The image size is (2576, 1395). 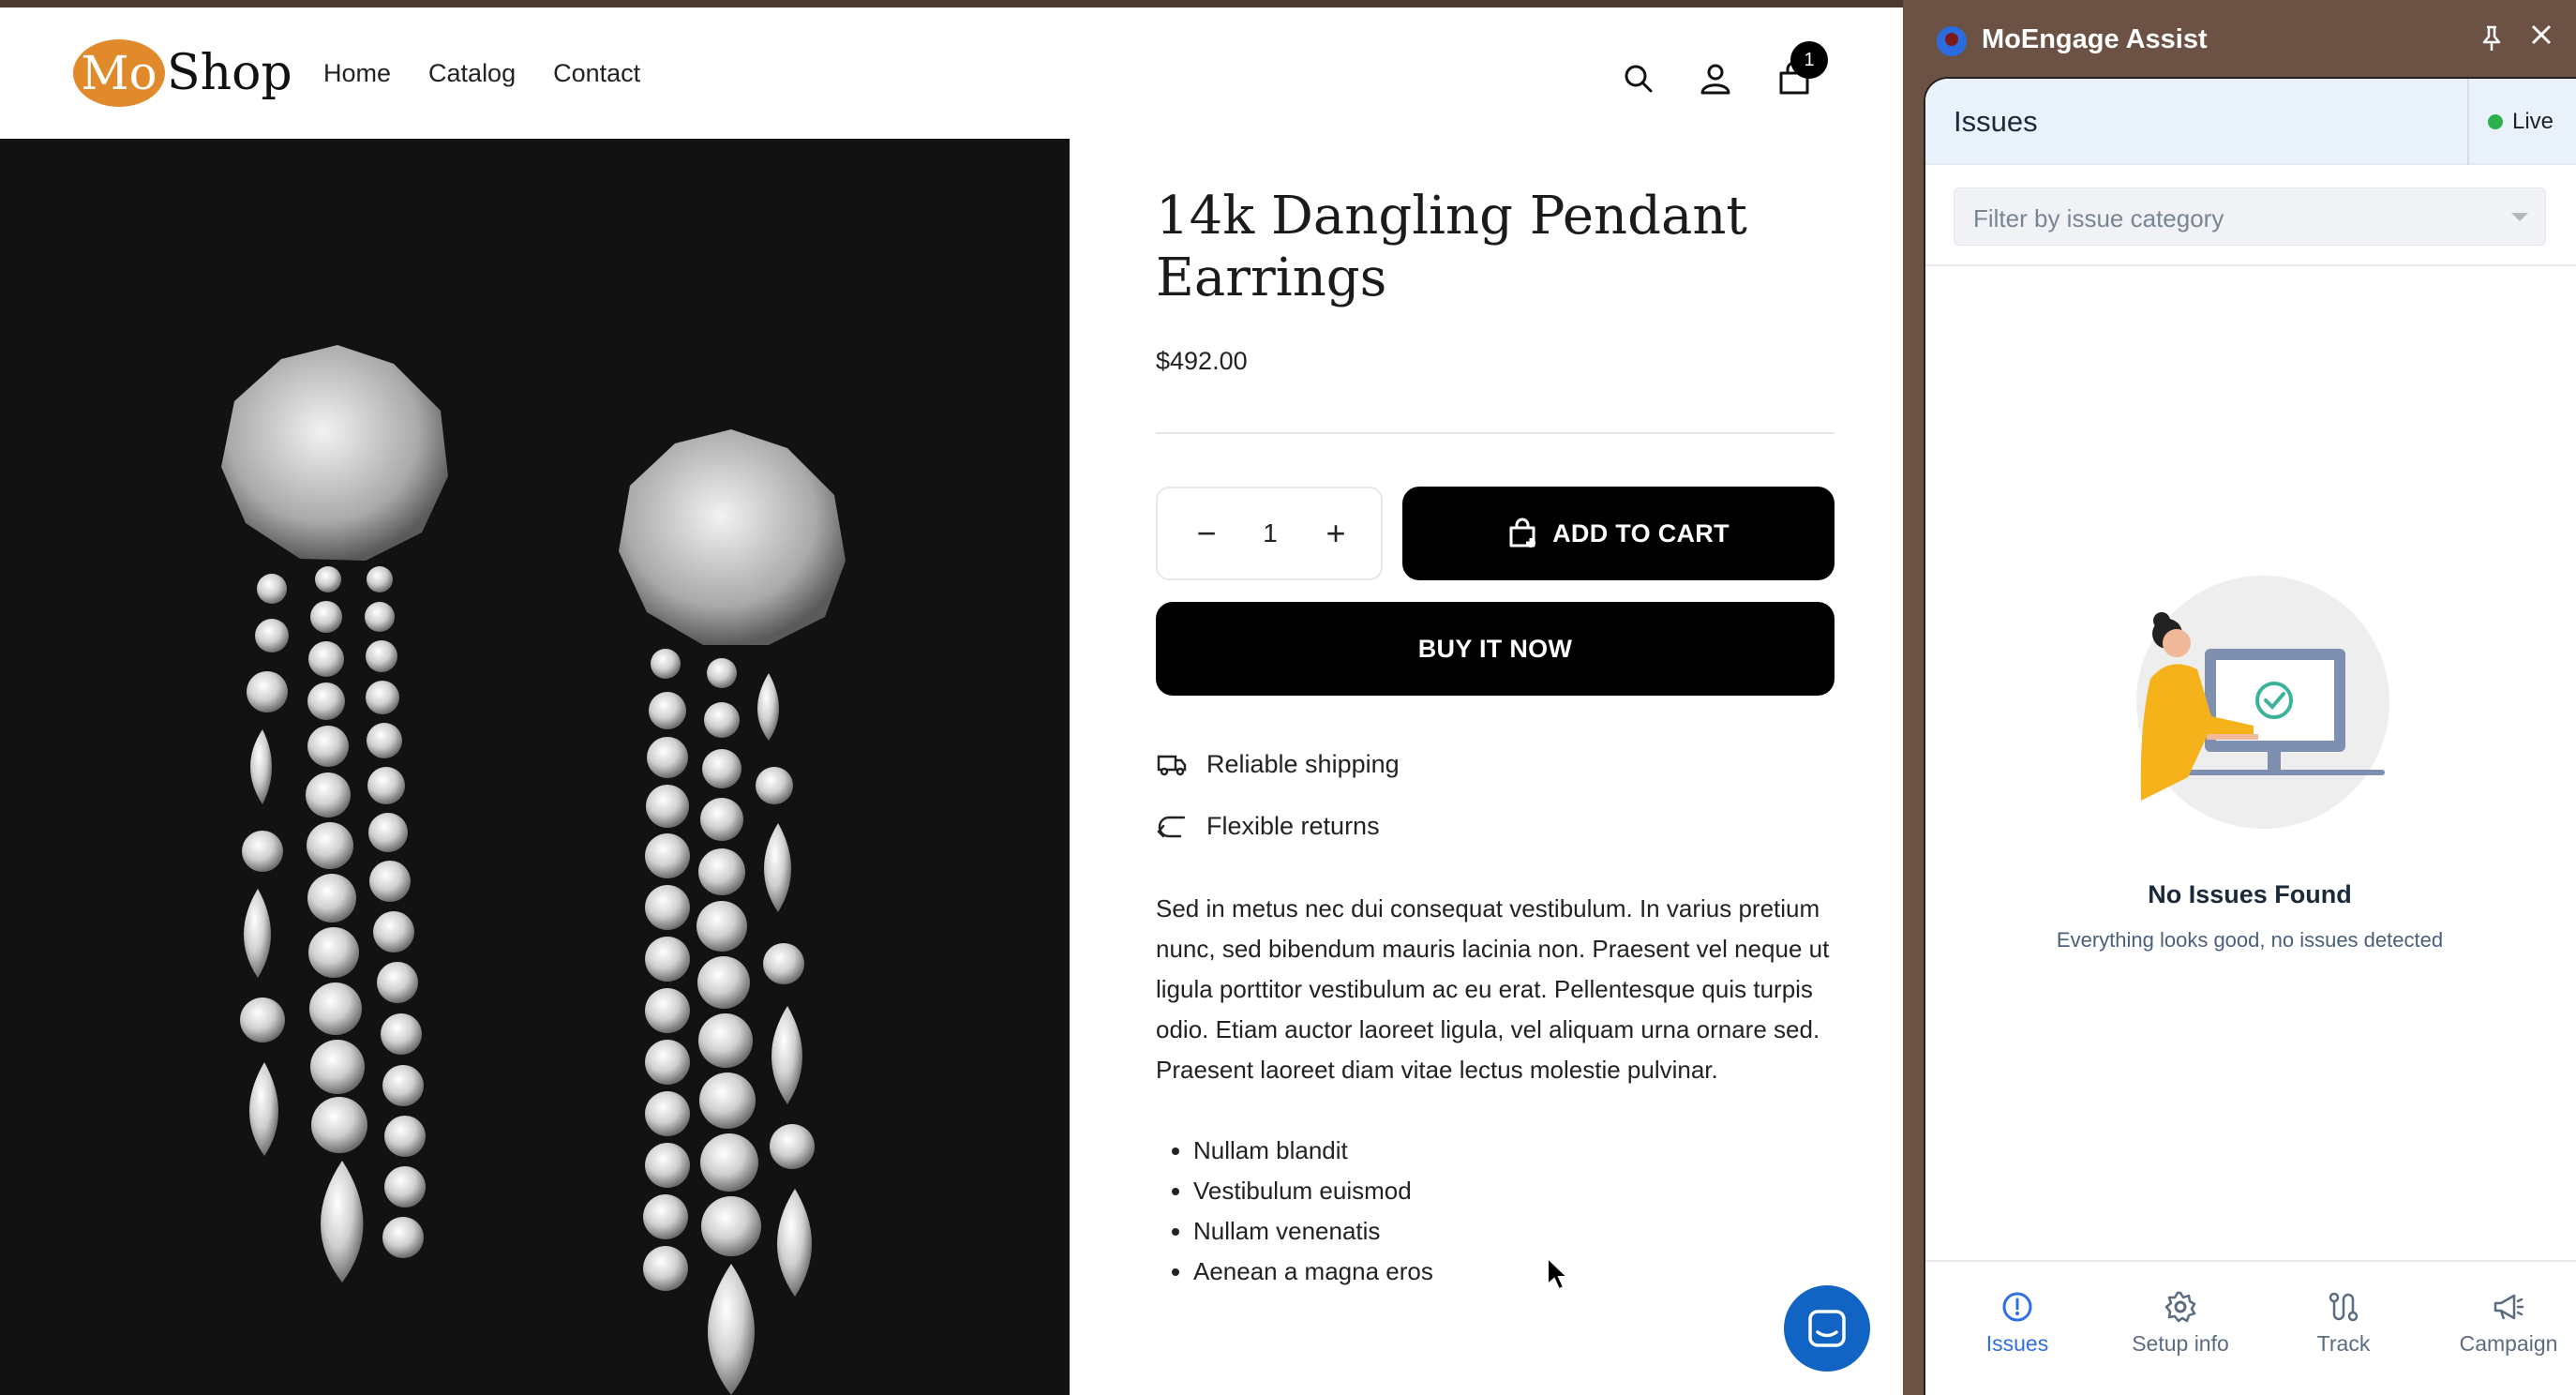 I want to click on buy-now-button: BUY IT NOW, so click(x=1496, y=649).